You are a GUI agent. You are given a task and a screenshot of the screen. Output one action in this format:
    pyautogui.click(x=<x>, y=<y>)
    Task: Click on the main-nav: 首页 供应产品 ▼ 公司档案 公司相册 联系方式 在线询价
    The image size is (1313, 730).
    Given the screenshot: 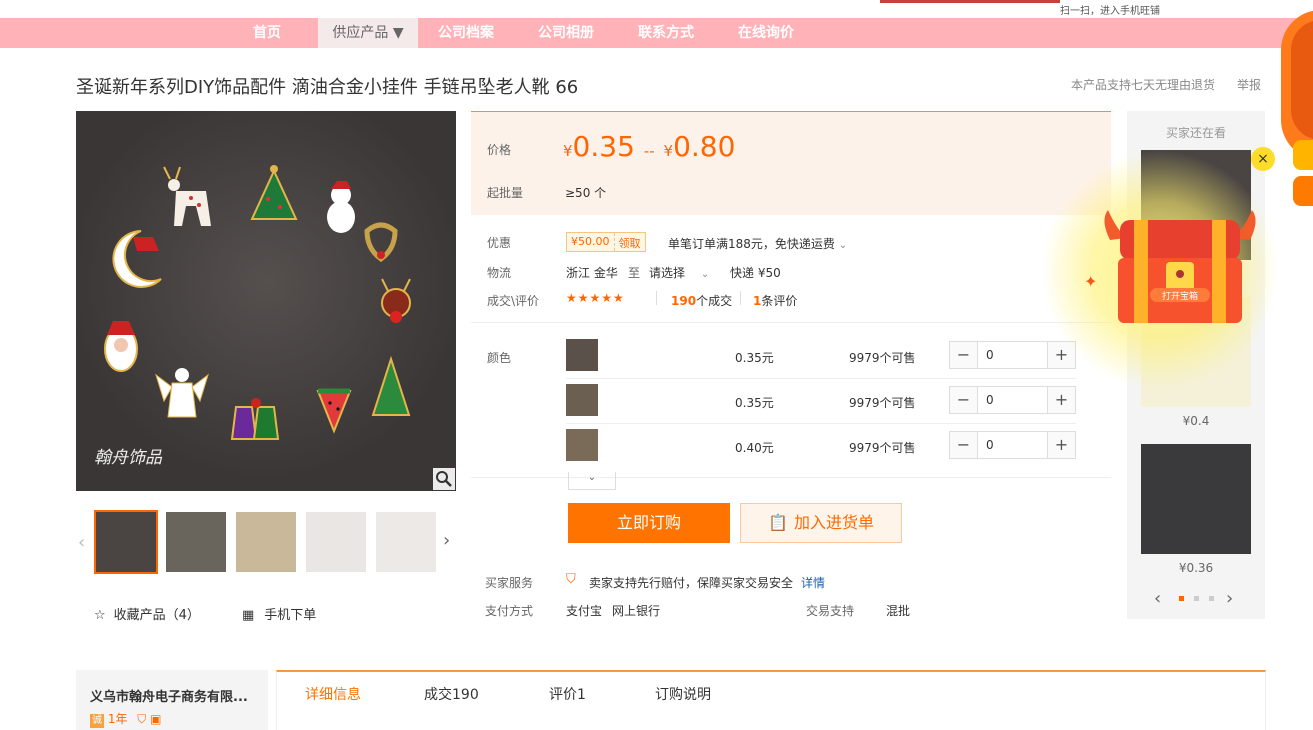 What is the action you would take?
    pyautogui.click(x=656, y=33)
    